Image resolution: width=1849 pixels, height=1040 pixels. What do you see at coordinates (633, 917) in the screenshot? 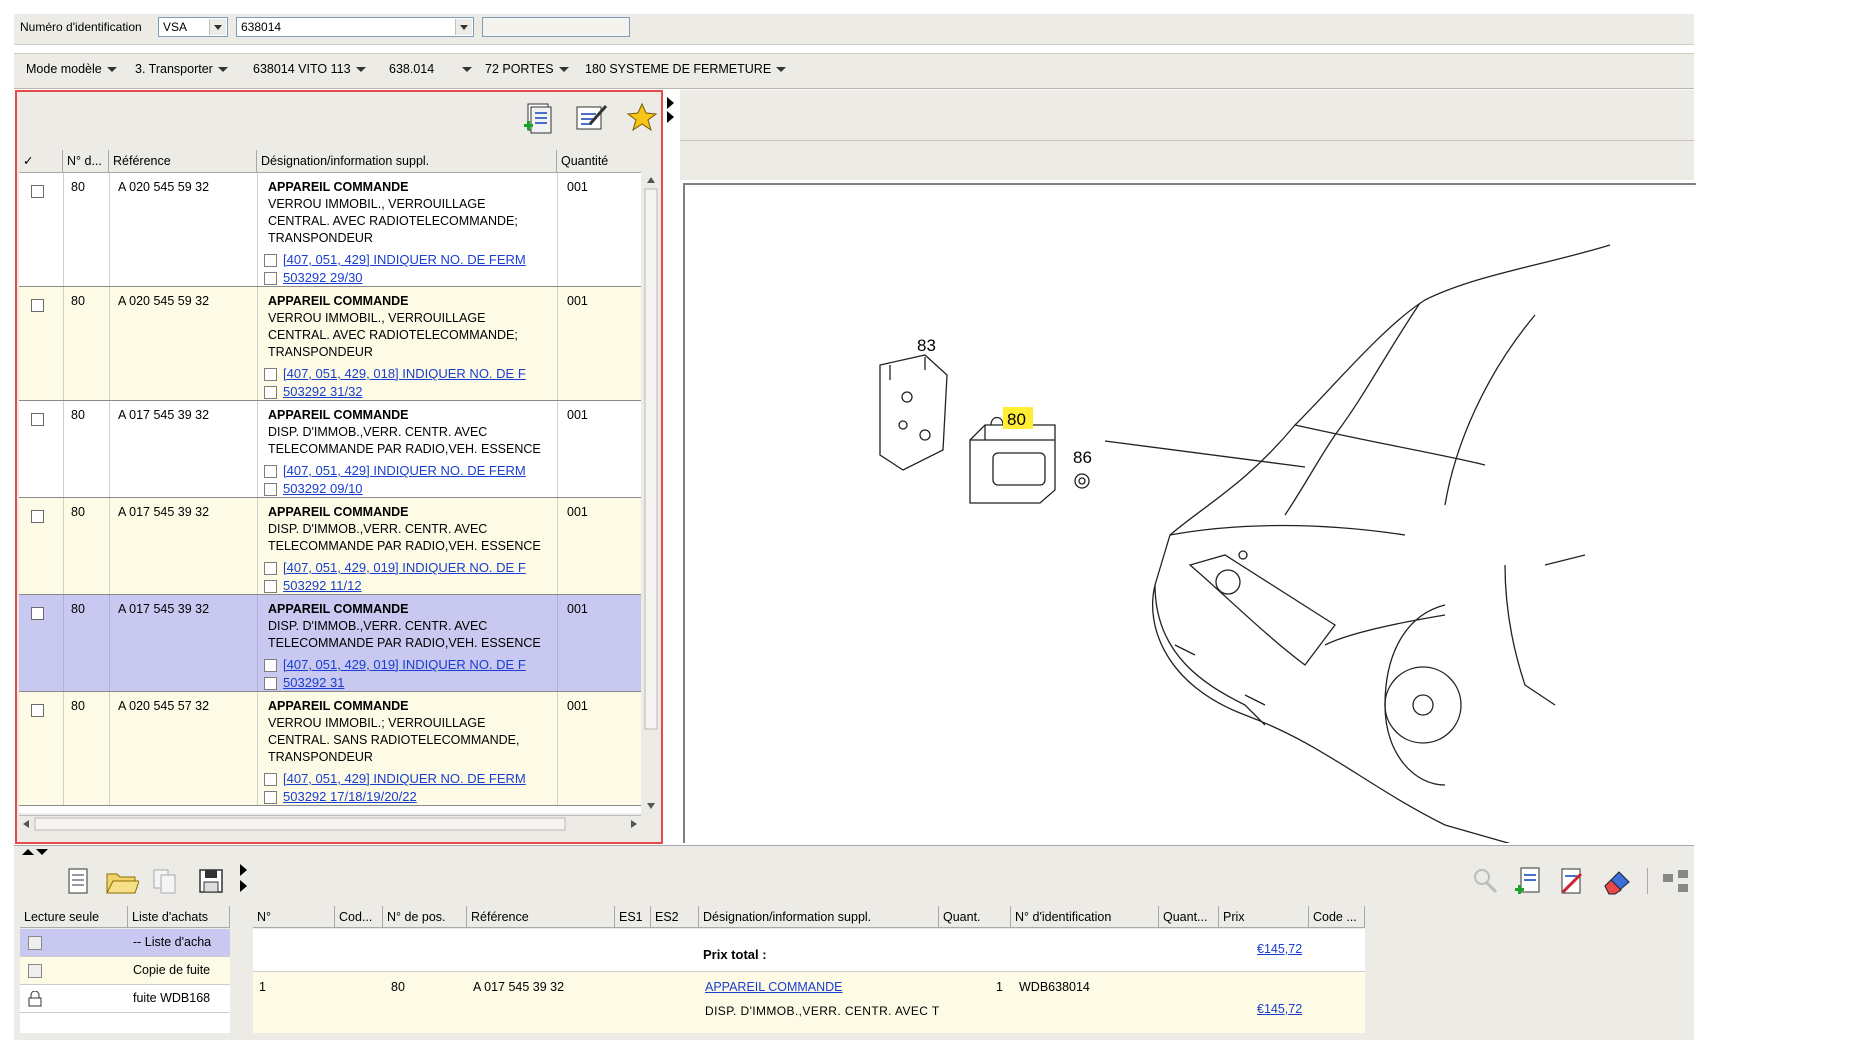
I see `col-es1: ES1` at bounding box center [633, 917].